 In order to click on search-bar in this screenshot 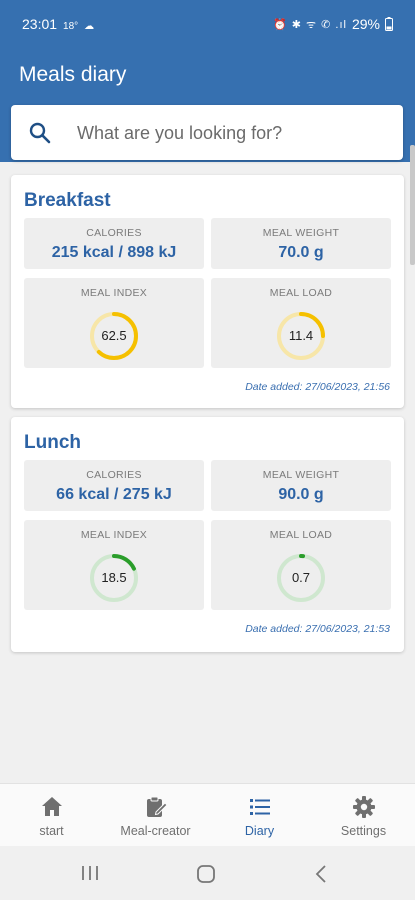, I will do `click(207, 132)`.